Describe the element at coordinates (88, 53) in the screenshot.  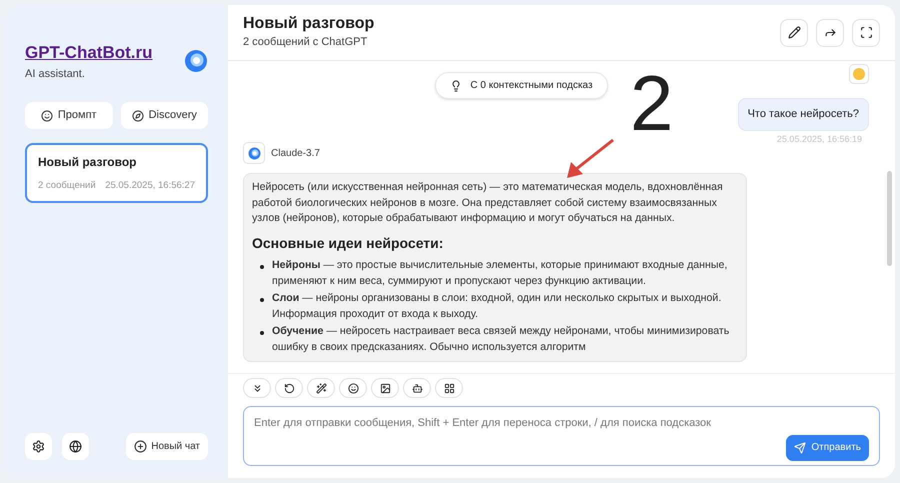
I see `brand-link: GPT-ChatBot.ru` at that location.